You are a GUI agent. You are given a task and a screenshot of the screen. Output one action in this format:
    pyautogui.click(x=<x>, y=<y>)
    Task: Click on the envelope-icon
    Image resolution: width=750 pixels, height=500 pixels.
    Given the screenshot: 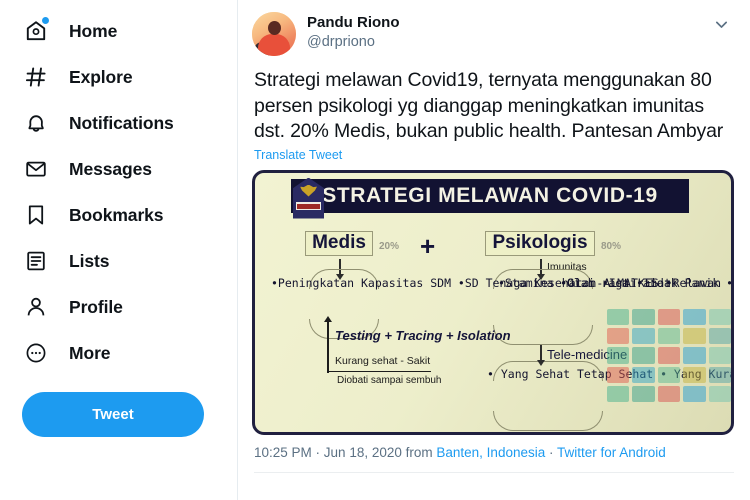 What is the action you would take?
    pyautogui.click(x=36, y=169)
    